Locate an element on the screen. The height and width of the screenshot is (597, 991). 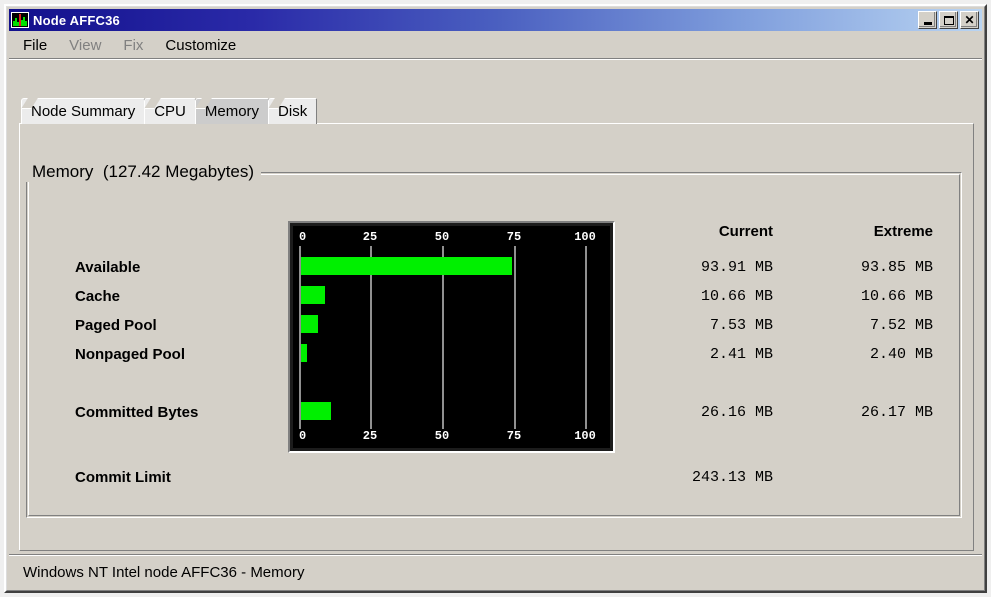
tick-bottom-25: 25 is located at coordinates (370, 436).